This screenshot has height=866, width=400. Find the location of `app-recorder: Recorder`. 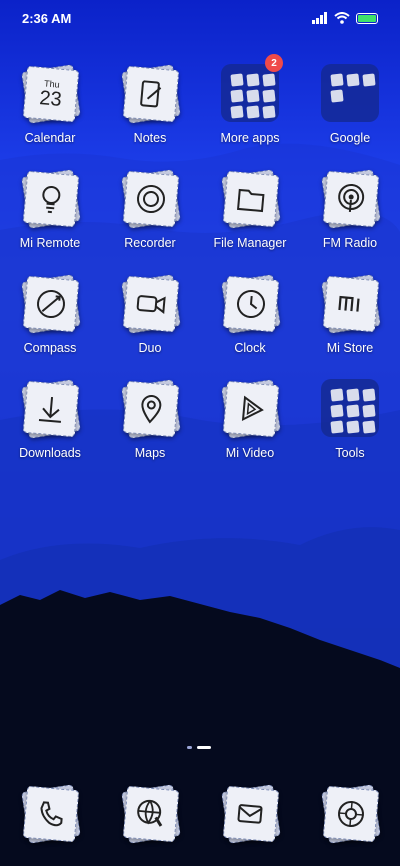

app-recorder: Recorder is located at coordinates (150, 208).